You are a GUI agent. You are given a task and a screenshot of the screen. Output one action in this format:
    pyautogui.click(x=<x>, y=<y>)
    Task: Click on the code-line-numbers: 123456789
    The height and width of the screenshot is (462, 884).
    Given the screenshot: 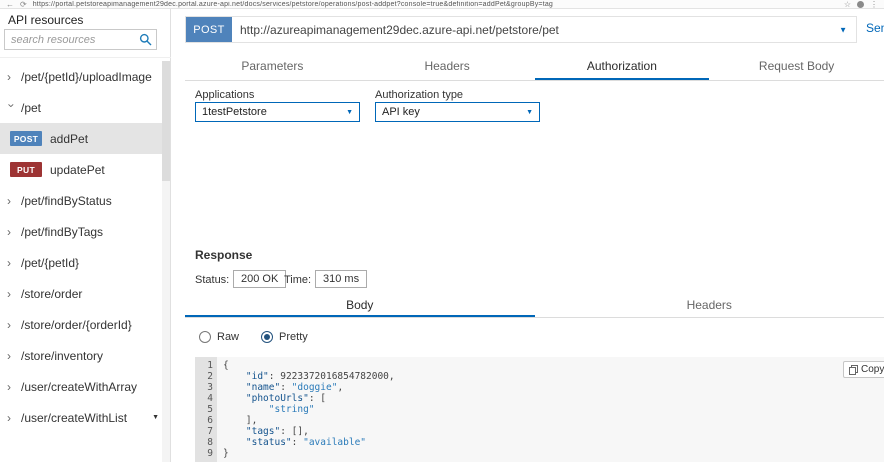 What is the action you would take?
    pyautogui.click(x=206, y=409)
    